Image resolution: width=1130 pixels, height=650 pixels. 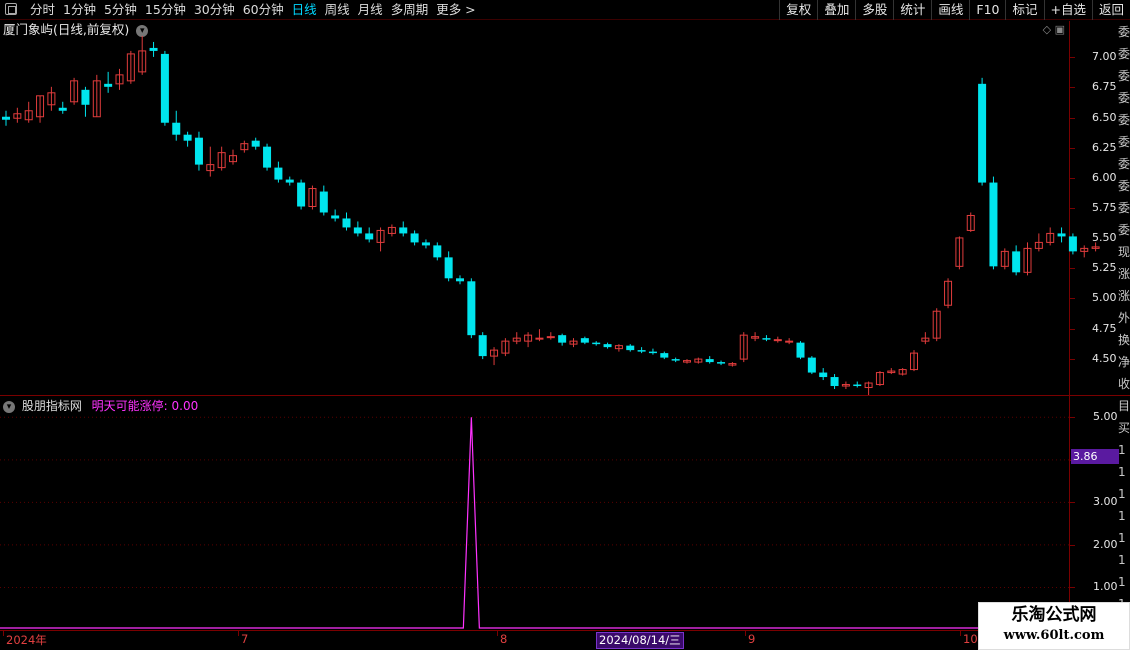 What do you see at coordinates (1054, 615) in the screenshot?
I see `watermark-title: 乐淘公式网` at bounding box center [1054, 615].